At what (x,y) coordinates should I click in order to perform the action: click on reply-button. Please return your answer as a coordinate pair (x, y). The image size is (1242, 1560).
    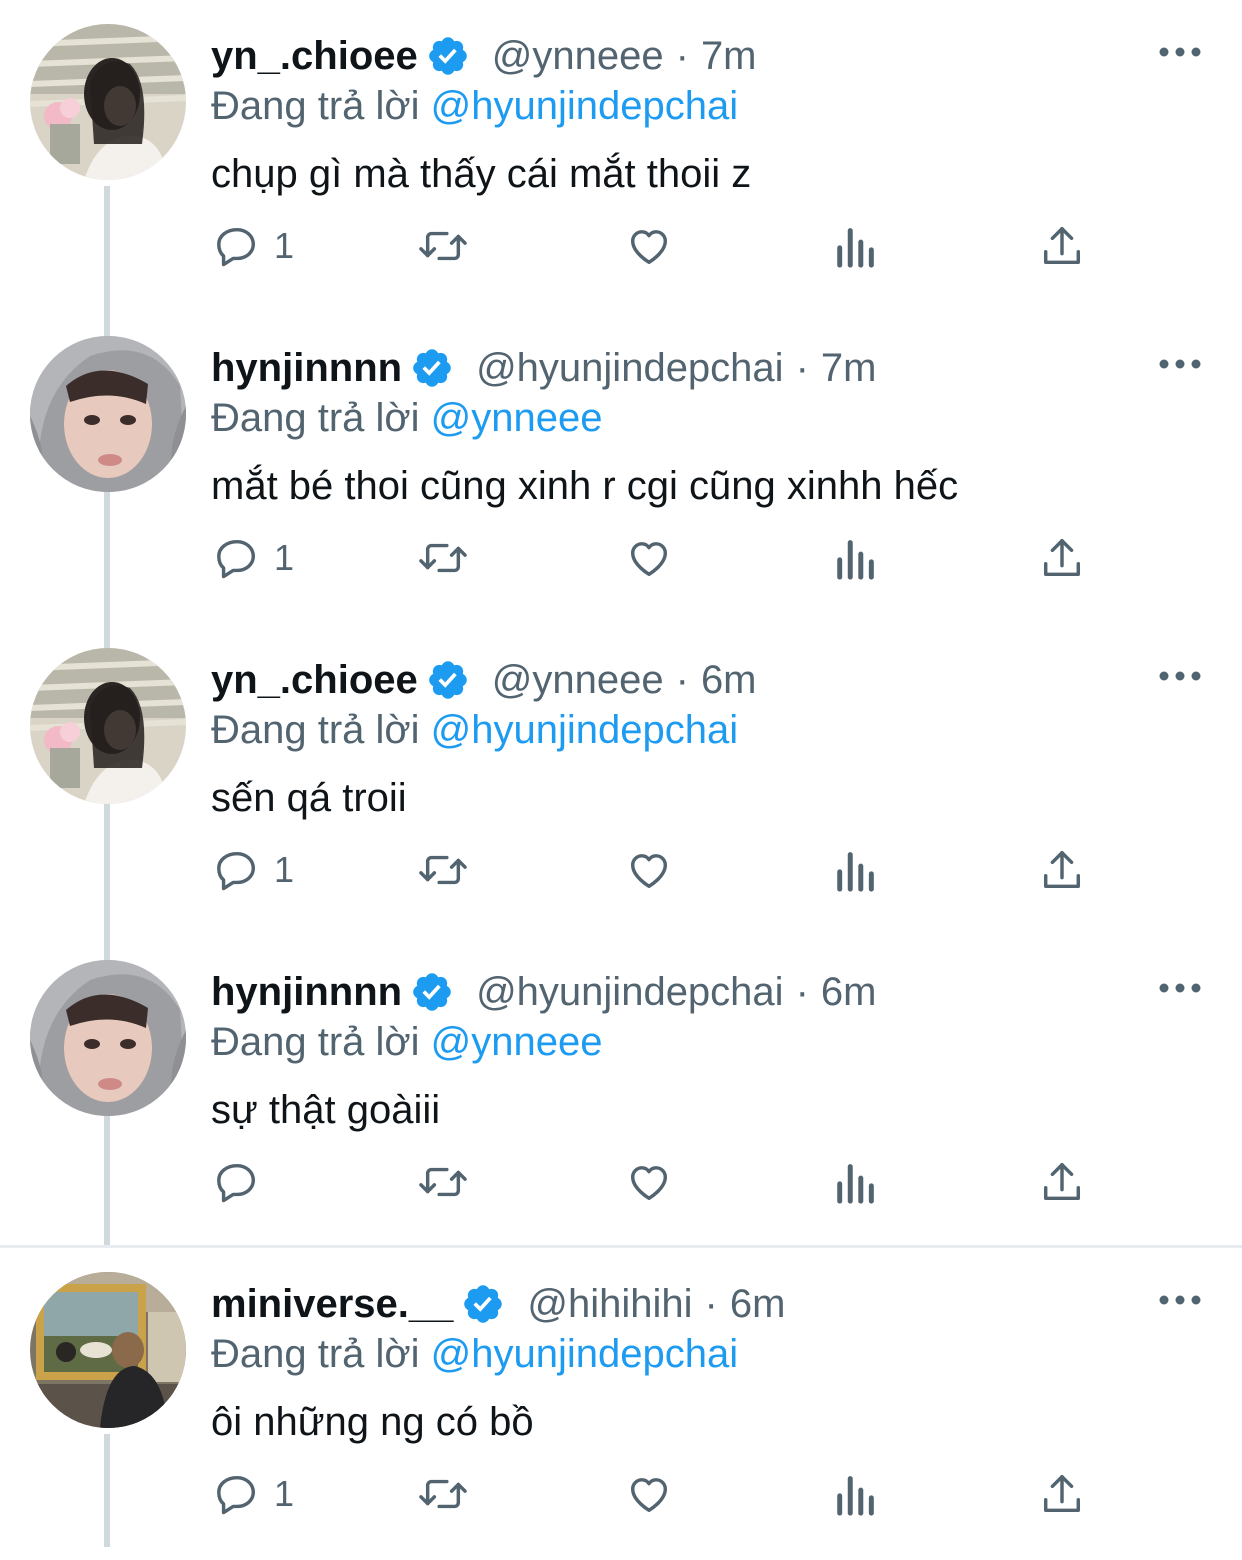
    Looking at the image, I should click on (244, 1182).